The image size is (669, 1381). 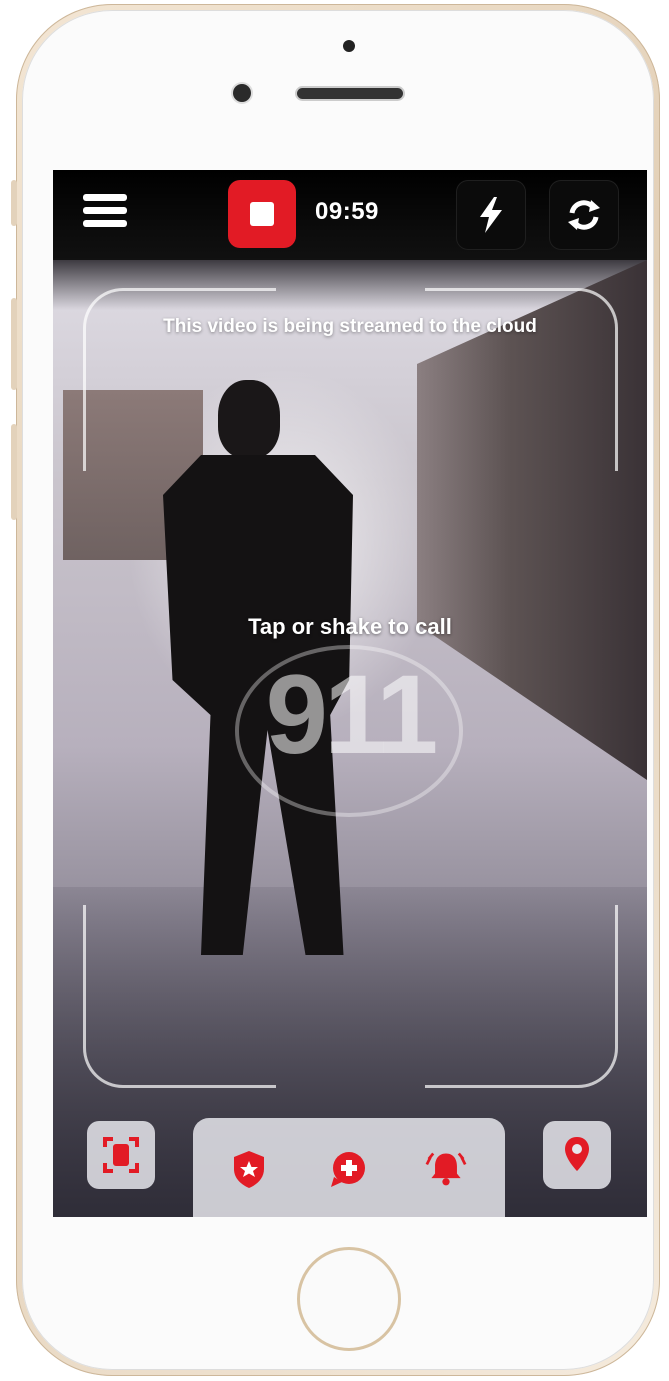 I want to click on volume-down-button, so click(x=14, y=472).